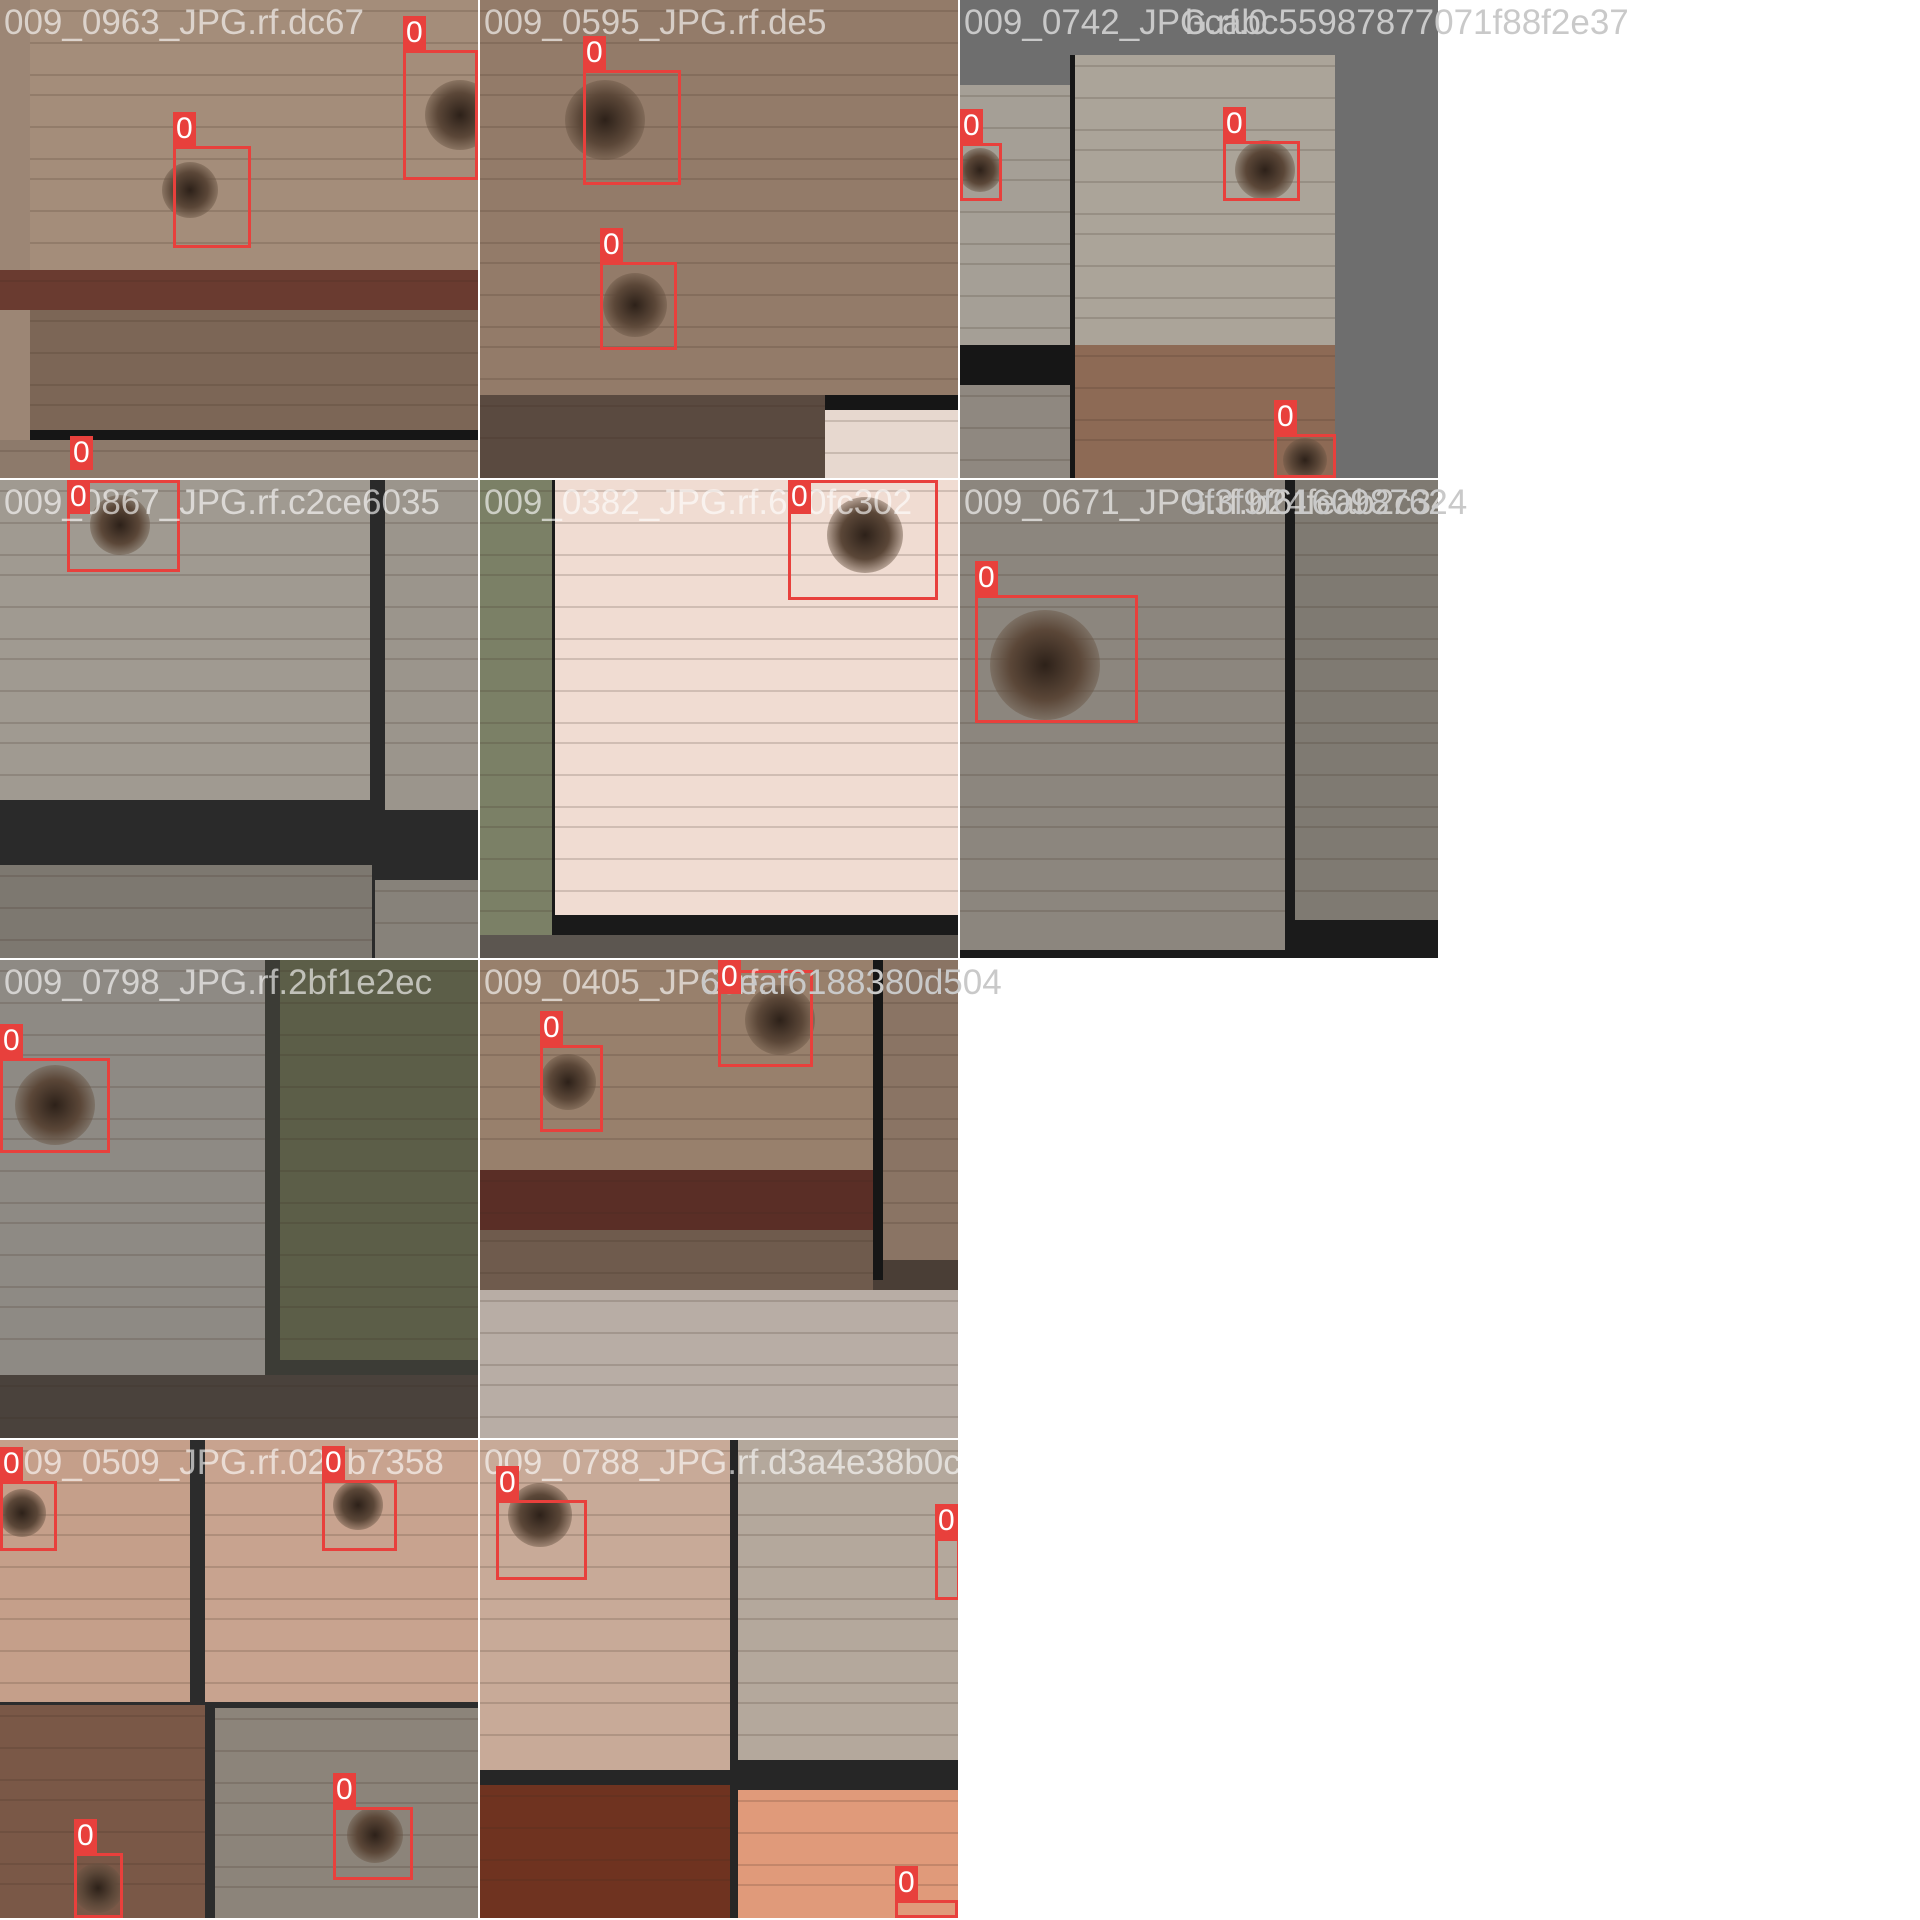 The height and width of the screenshot is (1920, 1920). What do you see at coordinates (719, 239) in the screenshot?
I see `mosaic-tile: 0 0 009_0595_JPG.rf.de5` at bounding box center [719, 239].